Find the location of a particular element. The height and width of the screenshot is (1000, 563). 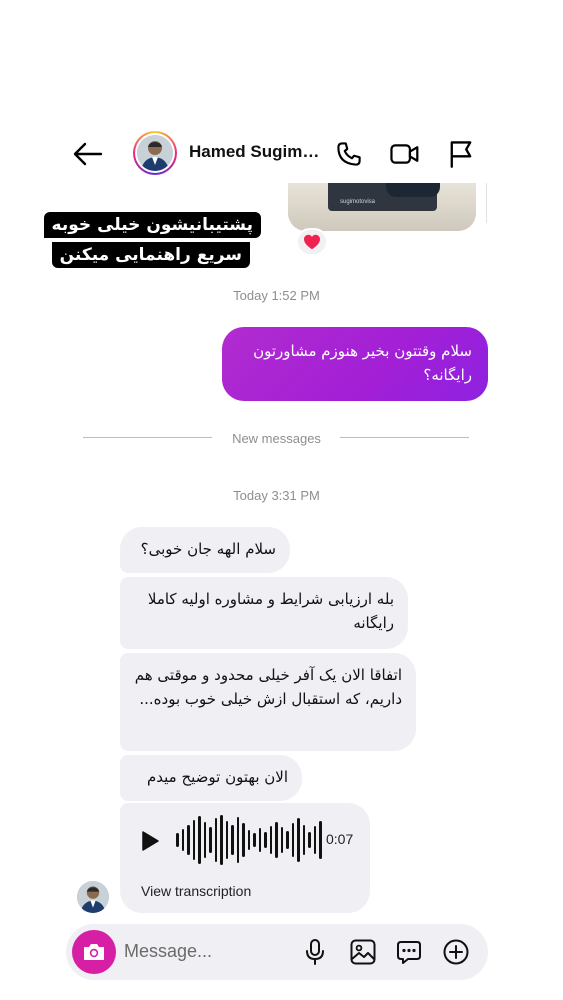

shared-post-card: sugimotovisa is located at coordinates (382, 207).